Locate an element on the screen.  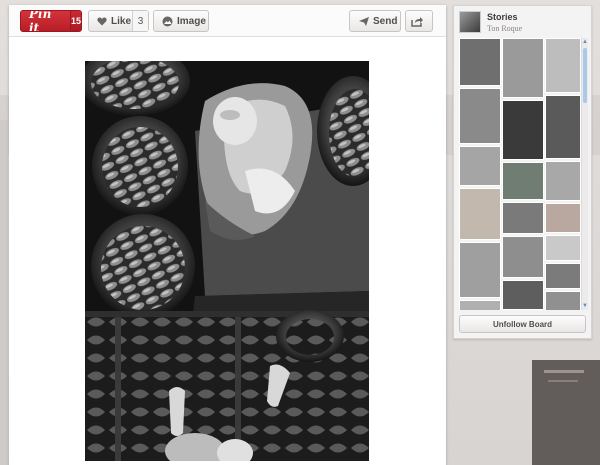
scroll-up-arrow-icon: ▲ is located at coordinates (585, 42).